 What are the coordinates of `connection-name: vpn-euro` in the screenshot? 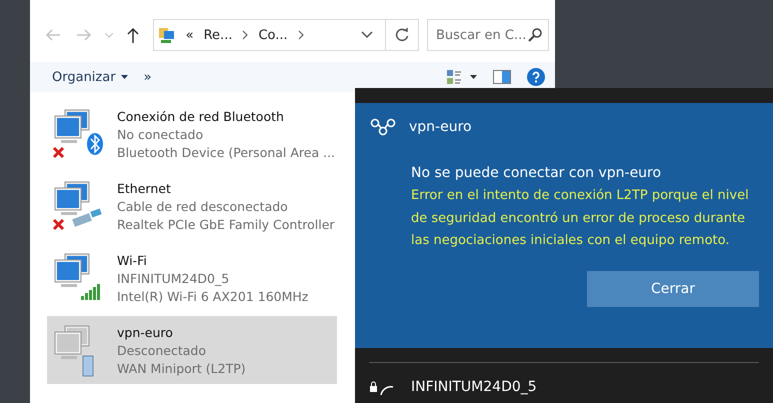 It's located at (145, 332).